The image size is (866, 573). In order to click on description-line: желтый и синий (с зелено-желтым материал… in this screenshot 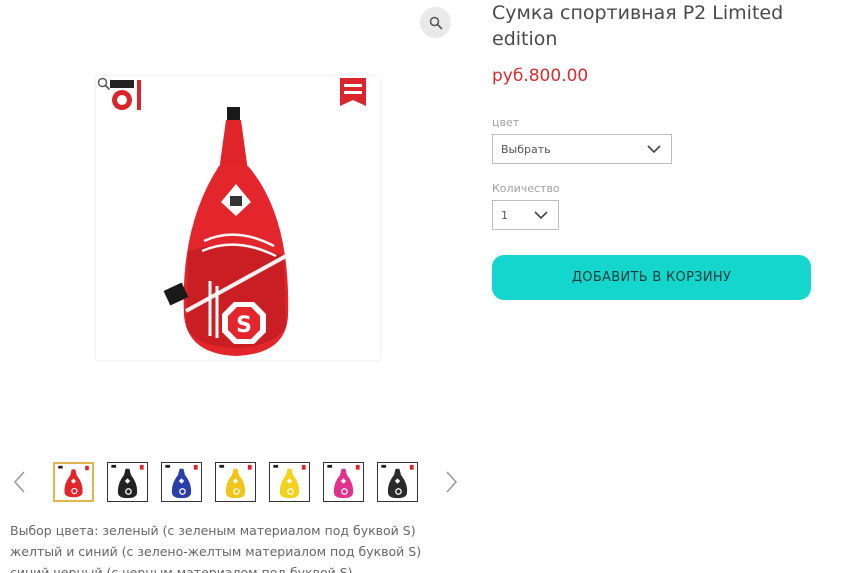, I will do `click(216, 551)`.